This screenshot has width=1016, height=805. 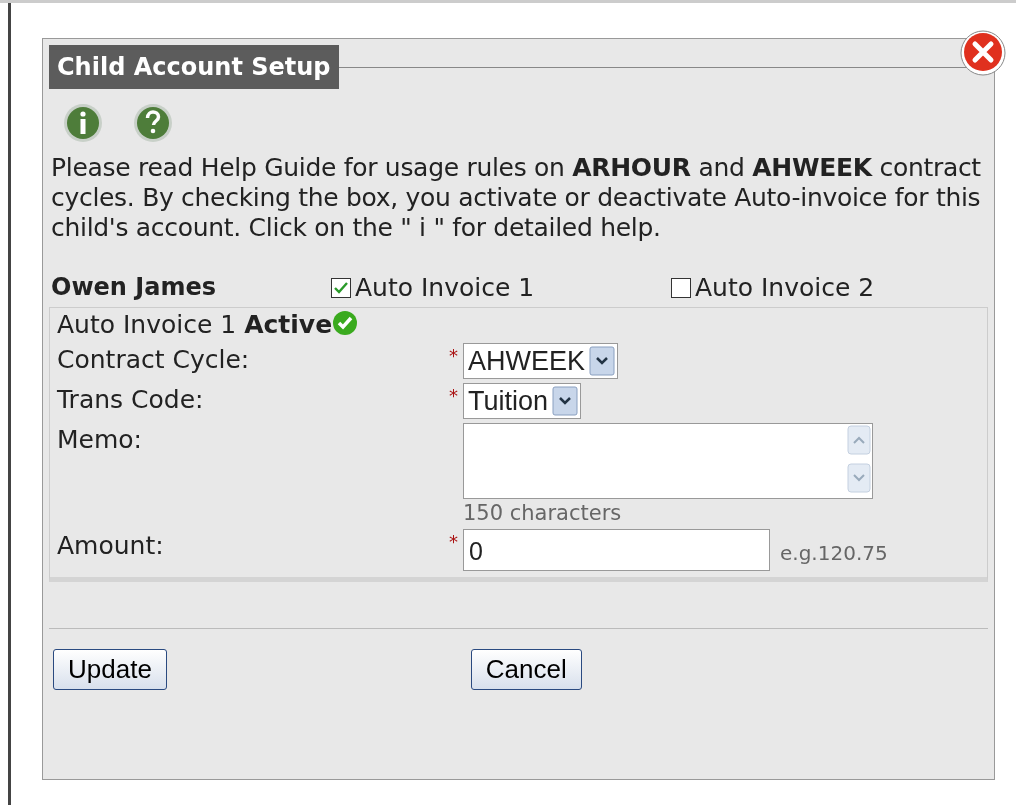 What do you see at coordinates (616, 550) in the screenshot?
I see `amount-field: 0` at bounding box center [616, 550].